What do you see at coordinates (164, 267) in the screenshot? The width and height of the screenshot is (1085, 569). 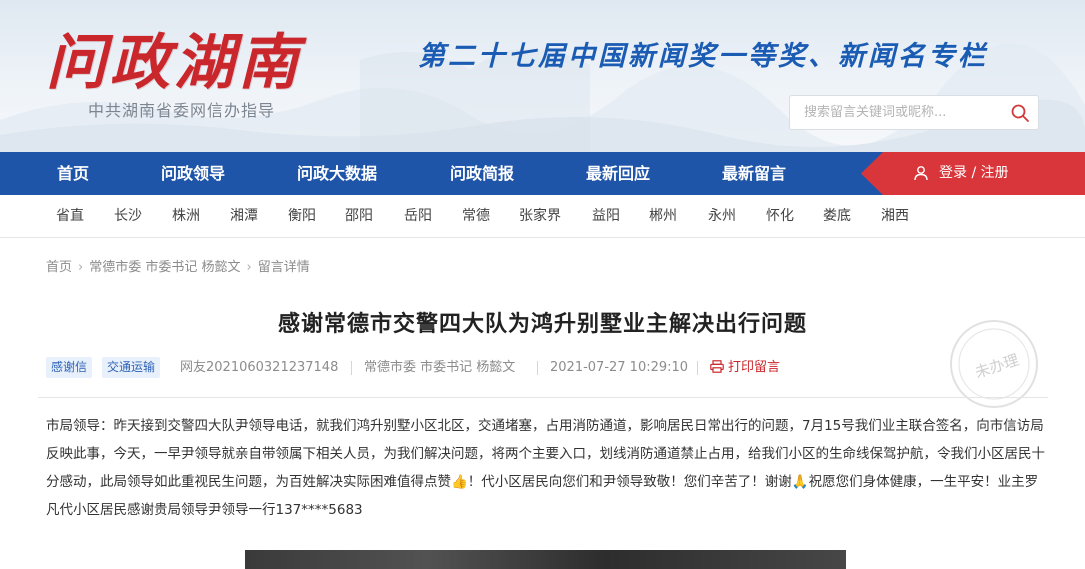 I see `breadcrumb-target: 常德市委 市委书记 杨懿文` at bounding box center [164, 267].